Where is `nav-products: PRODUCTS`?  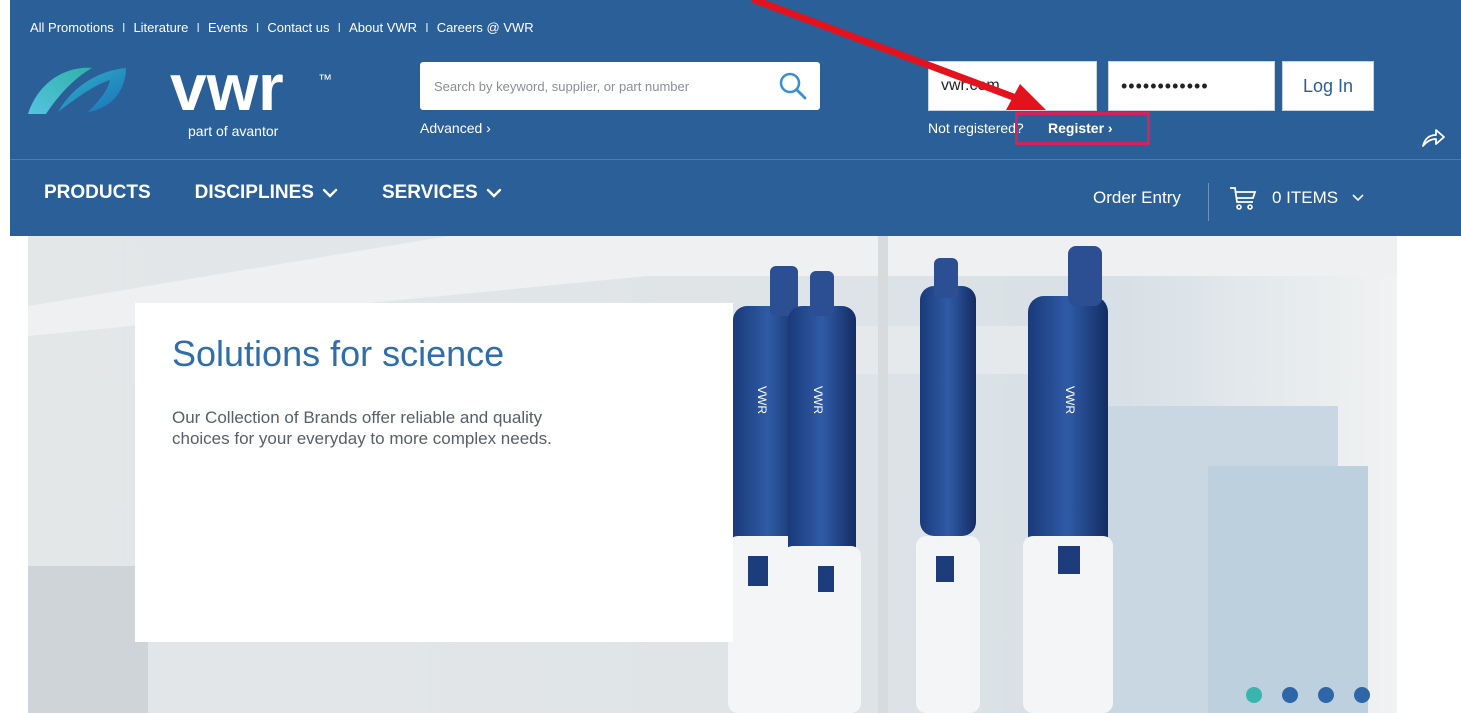 nav-products: PRODUCTS is located at coordinates (97, 193).